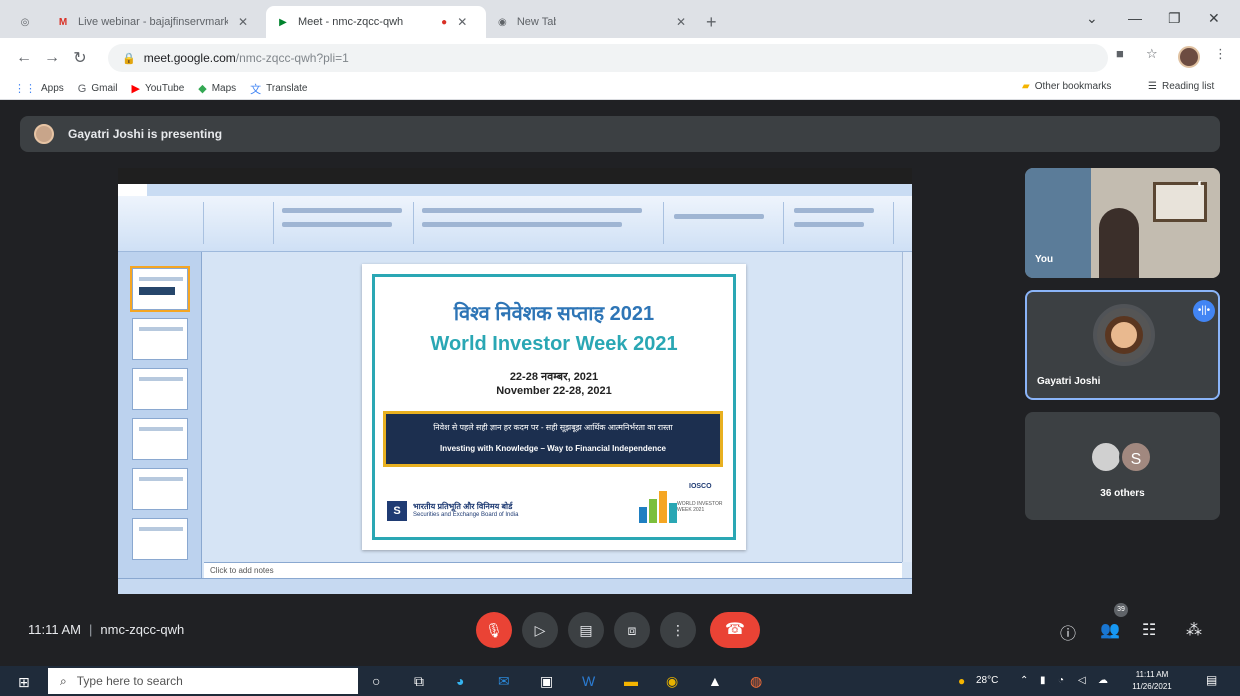  What do you see at coordinates (1211, 680) in the screenshot?
I see `notification-icon: ▤` at bounding box center [1211, 680].